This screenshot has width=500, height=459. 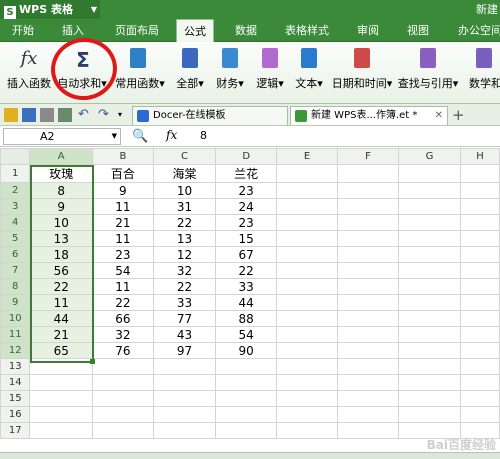 What do you see at coordinates (184, 302) in the screenshot?
I see `cell: 33` at bounding box center [184, 302].